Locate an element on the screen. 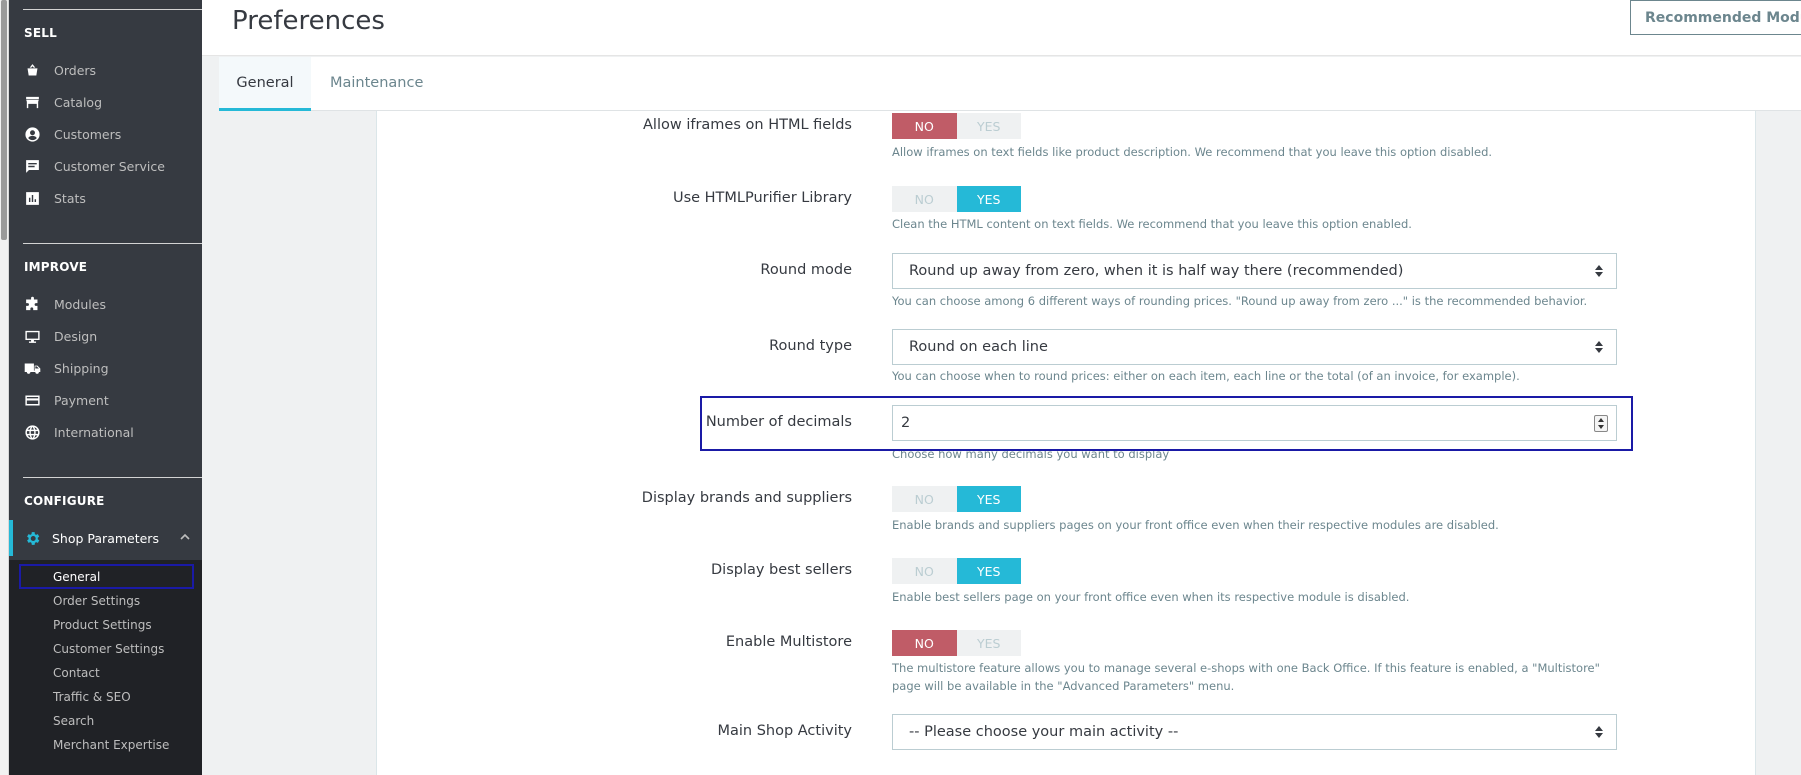 The image size is (1801, 775). sidebar-item-label: Shop Parameters is located at coordinates (105, 538).